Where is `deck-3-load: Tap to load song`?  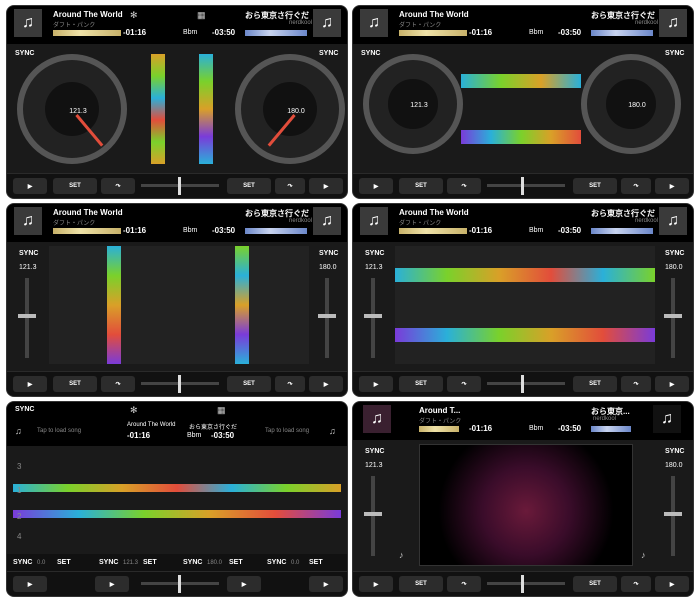 deck-3-load: Tap to load song is located at coordinates (59, 431).